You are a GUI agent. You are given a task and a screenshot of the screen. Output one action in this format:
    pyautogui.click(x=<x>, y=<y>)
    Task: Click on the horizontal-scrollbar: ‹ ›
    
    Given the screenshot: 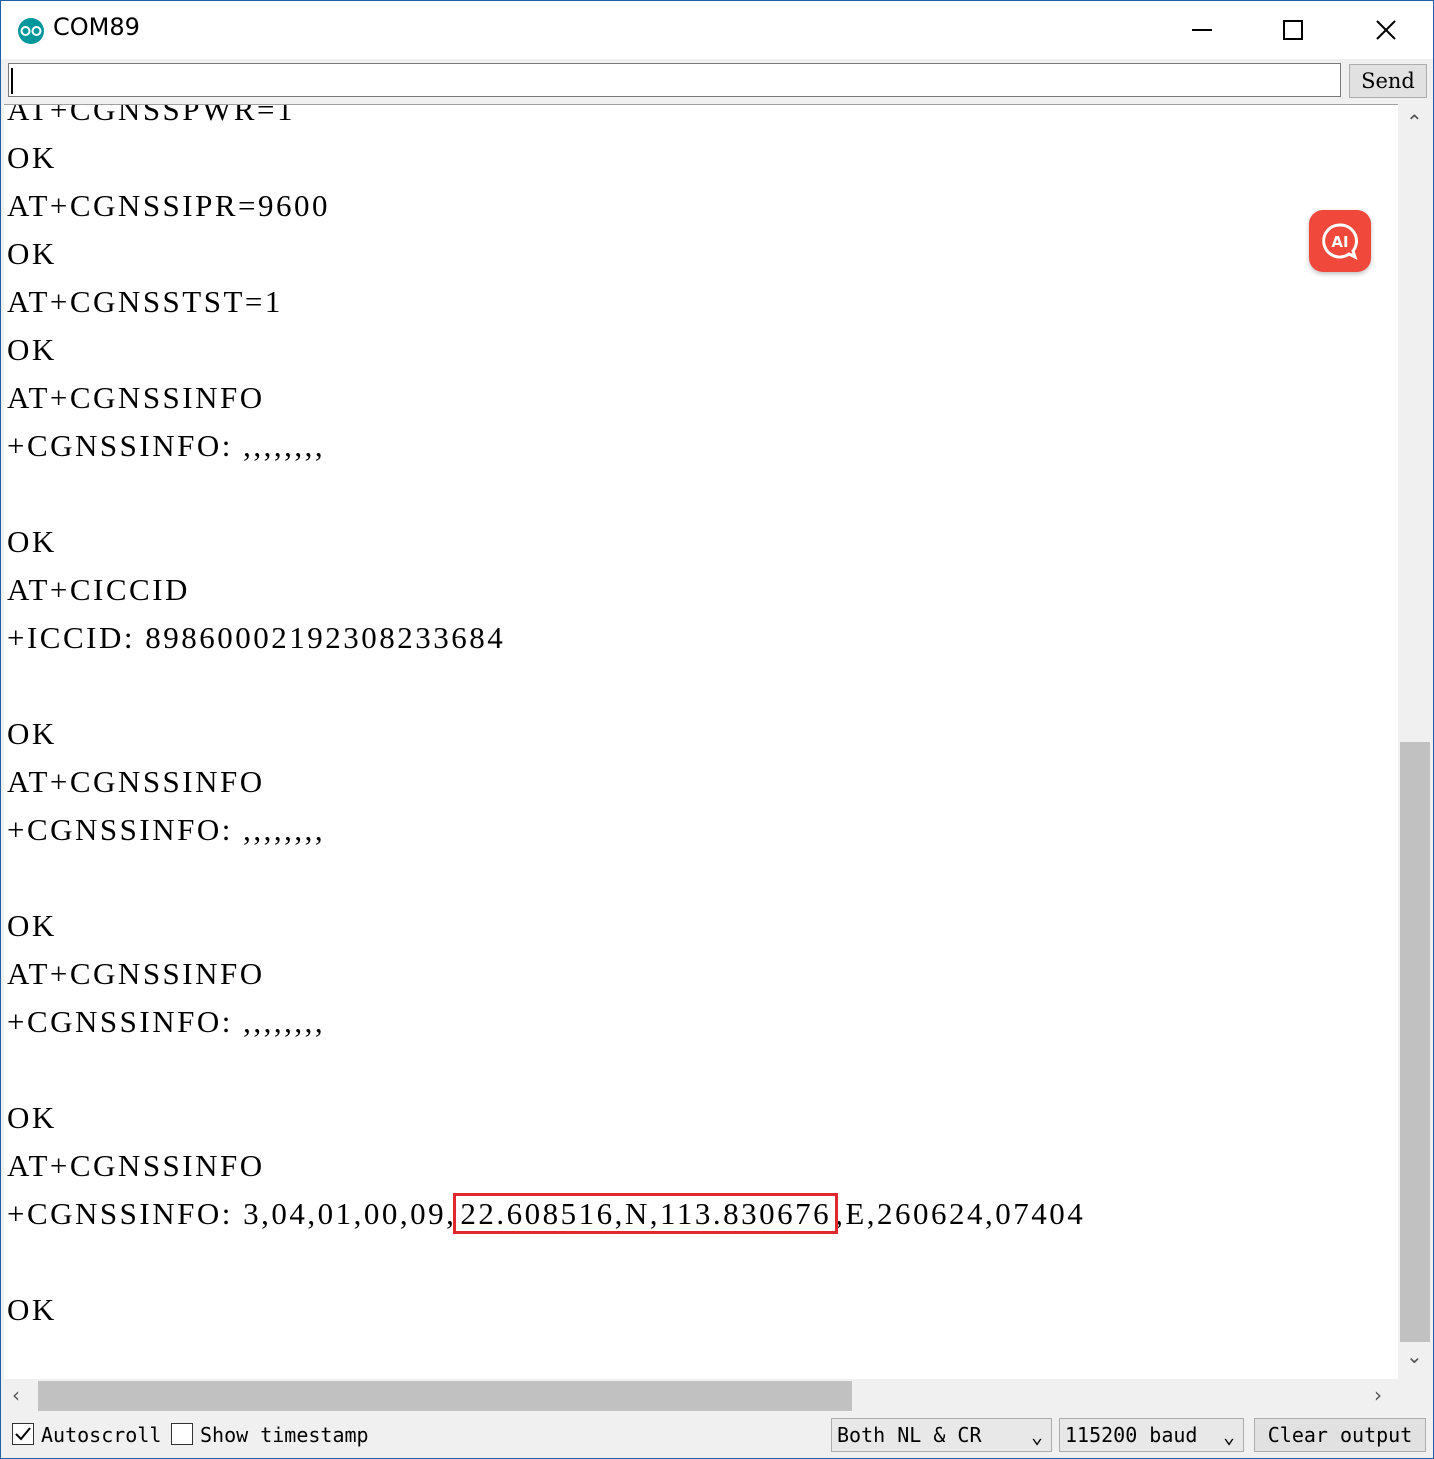 What is the action you would take?
    pyautogui.click(x=701, y=1396)
    